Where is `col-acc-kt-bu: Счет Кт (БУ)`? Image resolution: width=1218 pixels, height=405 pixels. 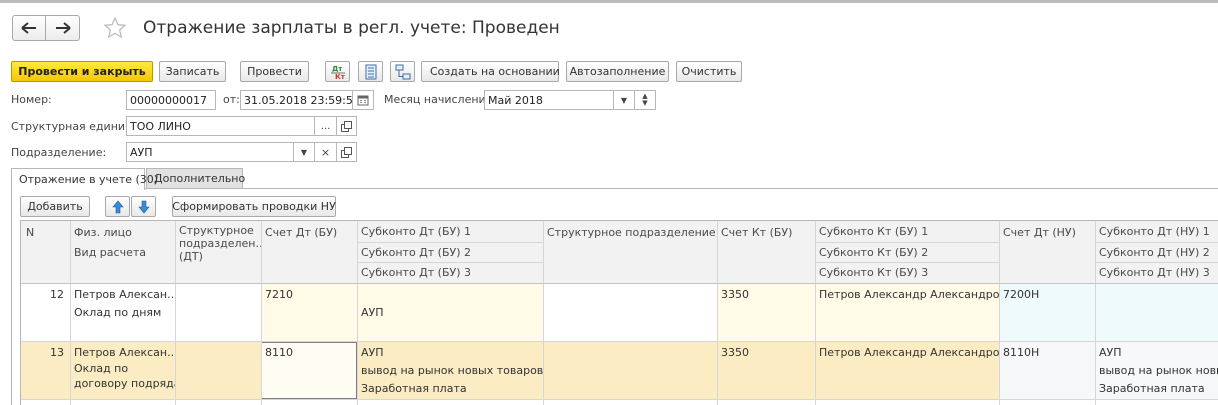
col-acc-kt-bu: Счет Кт (БУ) is located at coordinates (766, 232).